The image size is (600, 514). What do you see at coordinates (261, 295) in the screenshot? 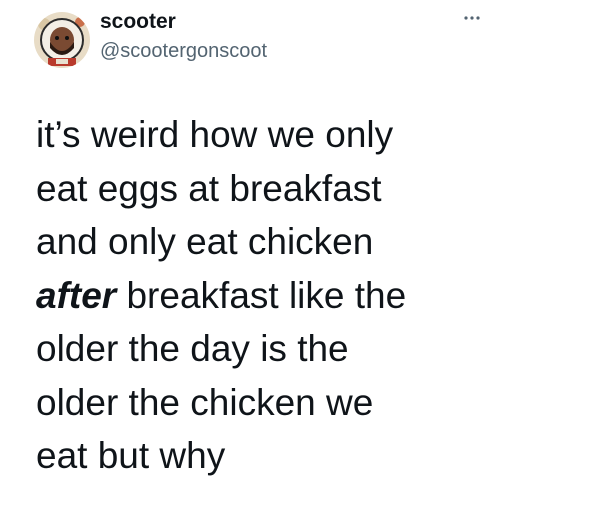
I see `tweet-line-rest: breakfast like the` at bounding box center [261, 295].